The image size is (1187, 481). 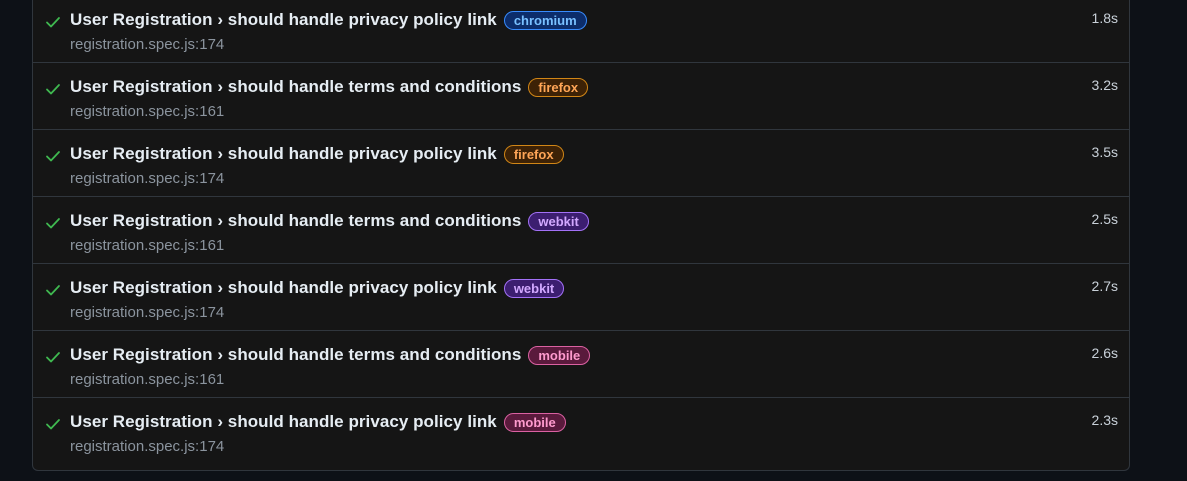 I want to click on test-duration: 1.8s, so click(x=1104, y=18).